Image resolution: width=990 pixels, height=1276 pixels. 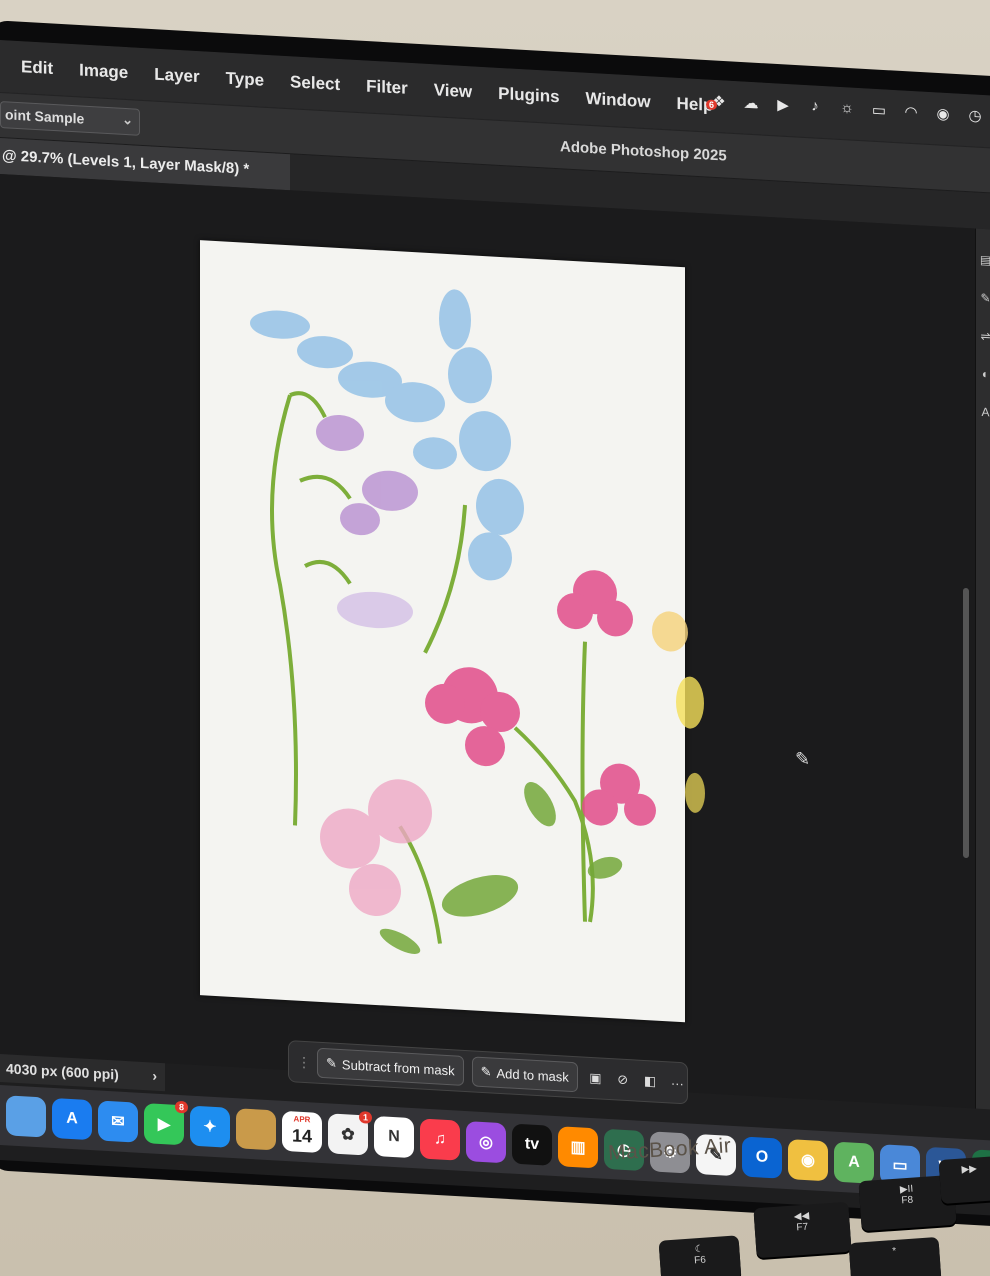 I want to click on right-panel-toolbar: ▤ ✎ ⇌ ◐ A, so click(x=982, y=669).